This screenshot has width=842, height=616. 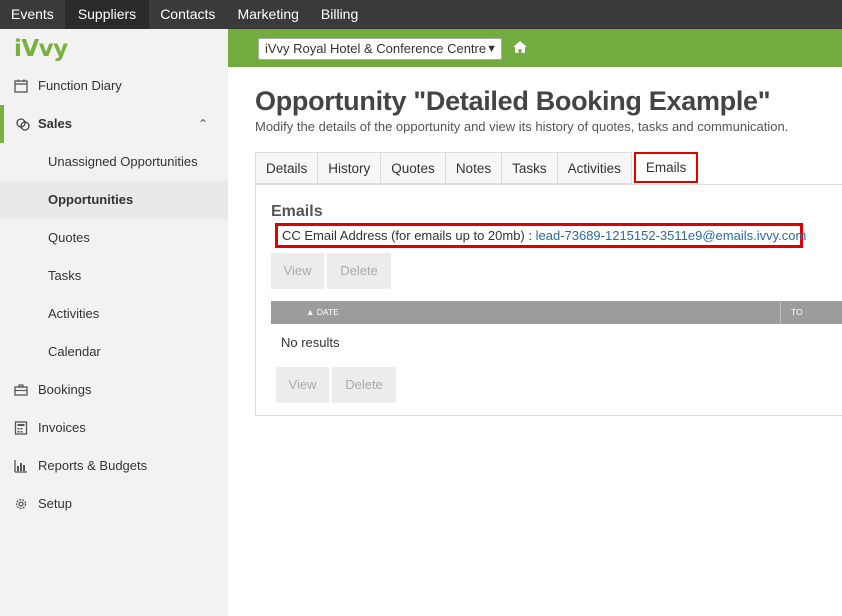 What do you see at coordinates (310, 342) in the screenshot?
I see `no-results-text: No results` at bounding box center [310, 342].